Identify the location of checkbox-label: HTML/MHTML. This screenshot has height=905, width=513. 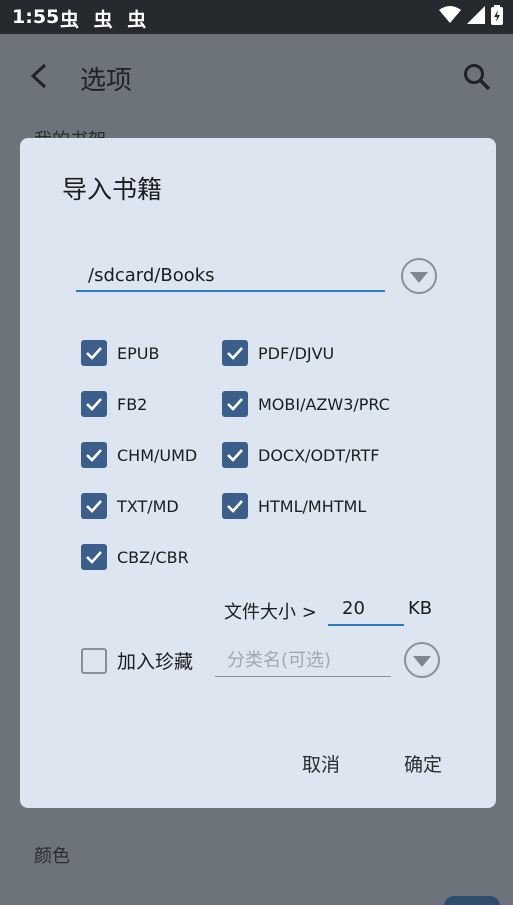
(312, 506).